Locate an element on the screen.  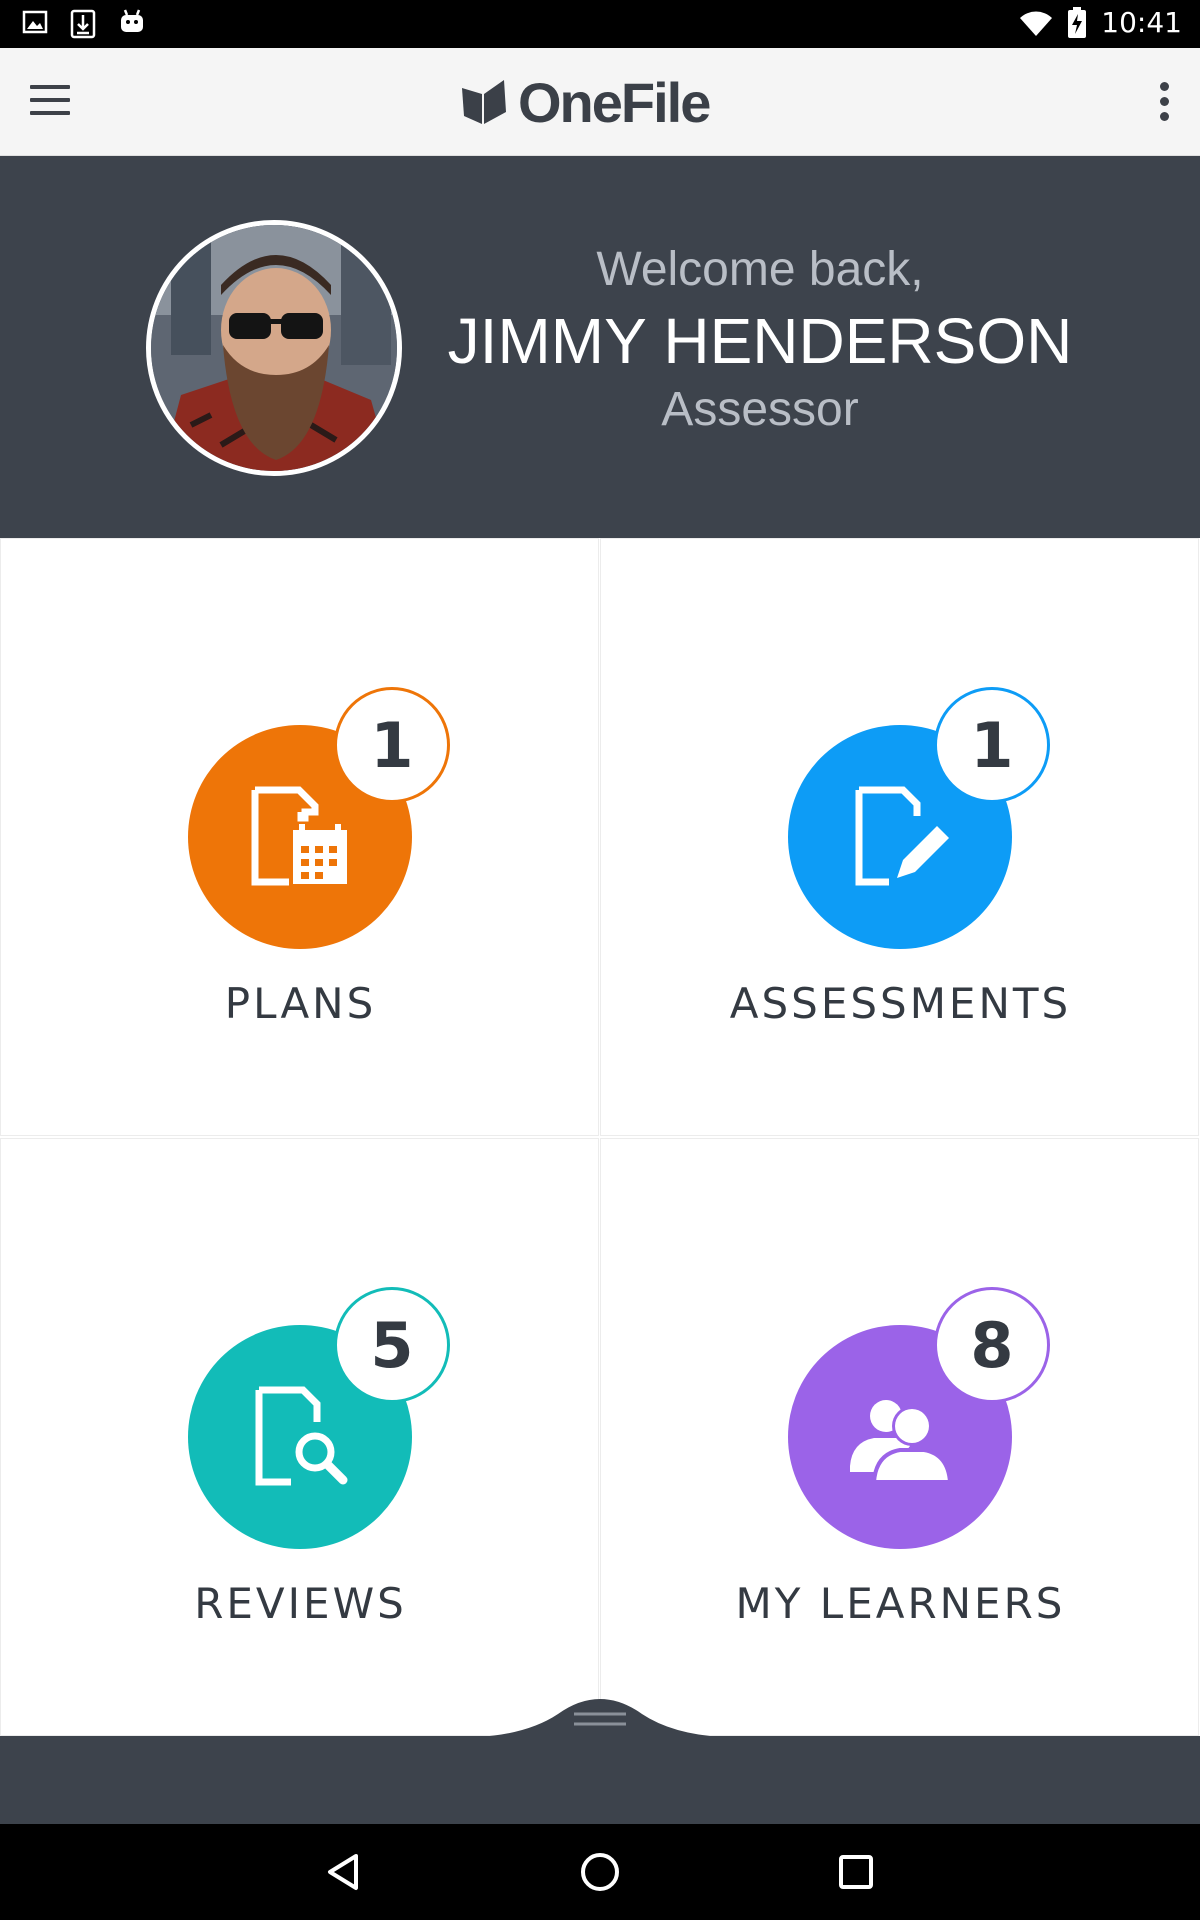
system-nav-bar is located at coordinates (600, 1872).